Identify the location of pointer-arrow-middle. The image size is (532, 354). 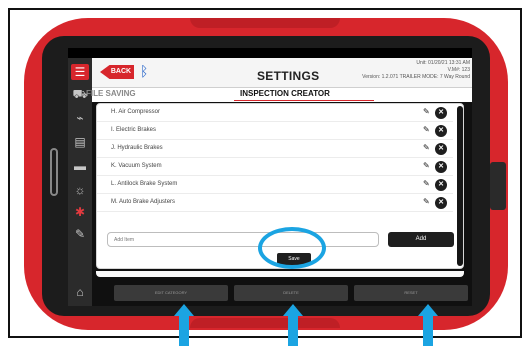
(293, 325).